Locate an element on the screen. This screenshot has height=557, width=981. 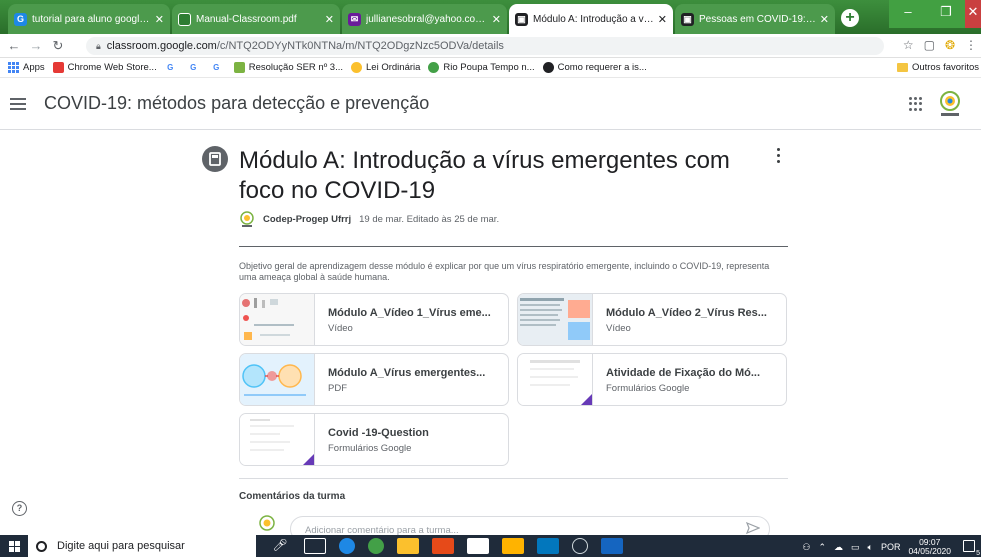
bookmark-label: Lei Ordinária is located at coordinates (393, 67).